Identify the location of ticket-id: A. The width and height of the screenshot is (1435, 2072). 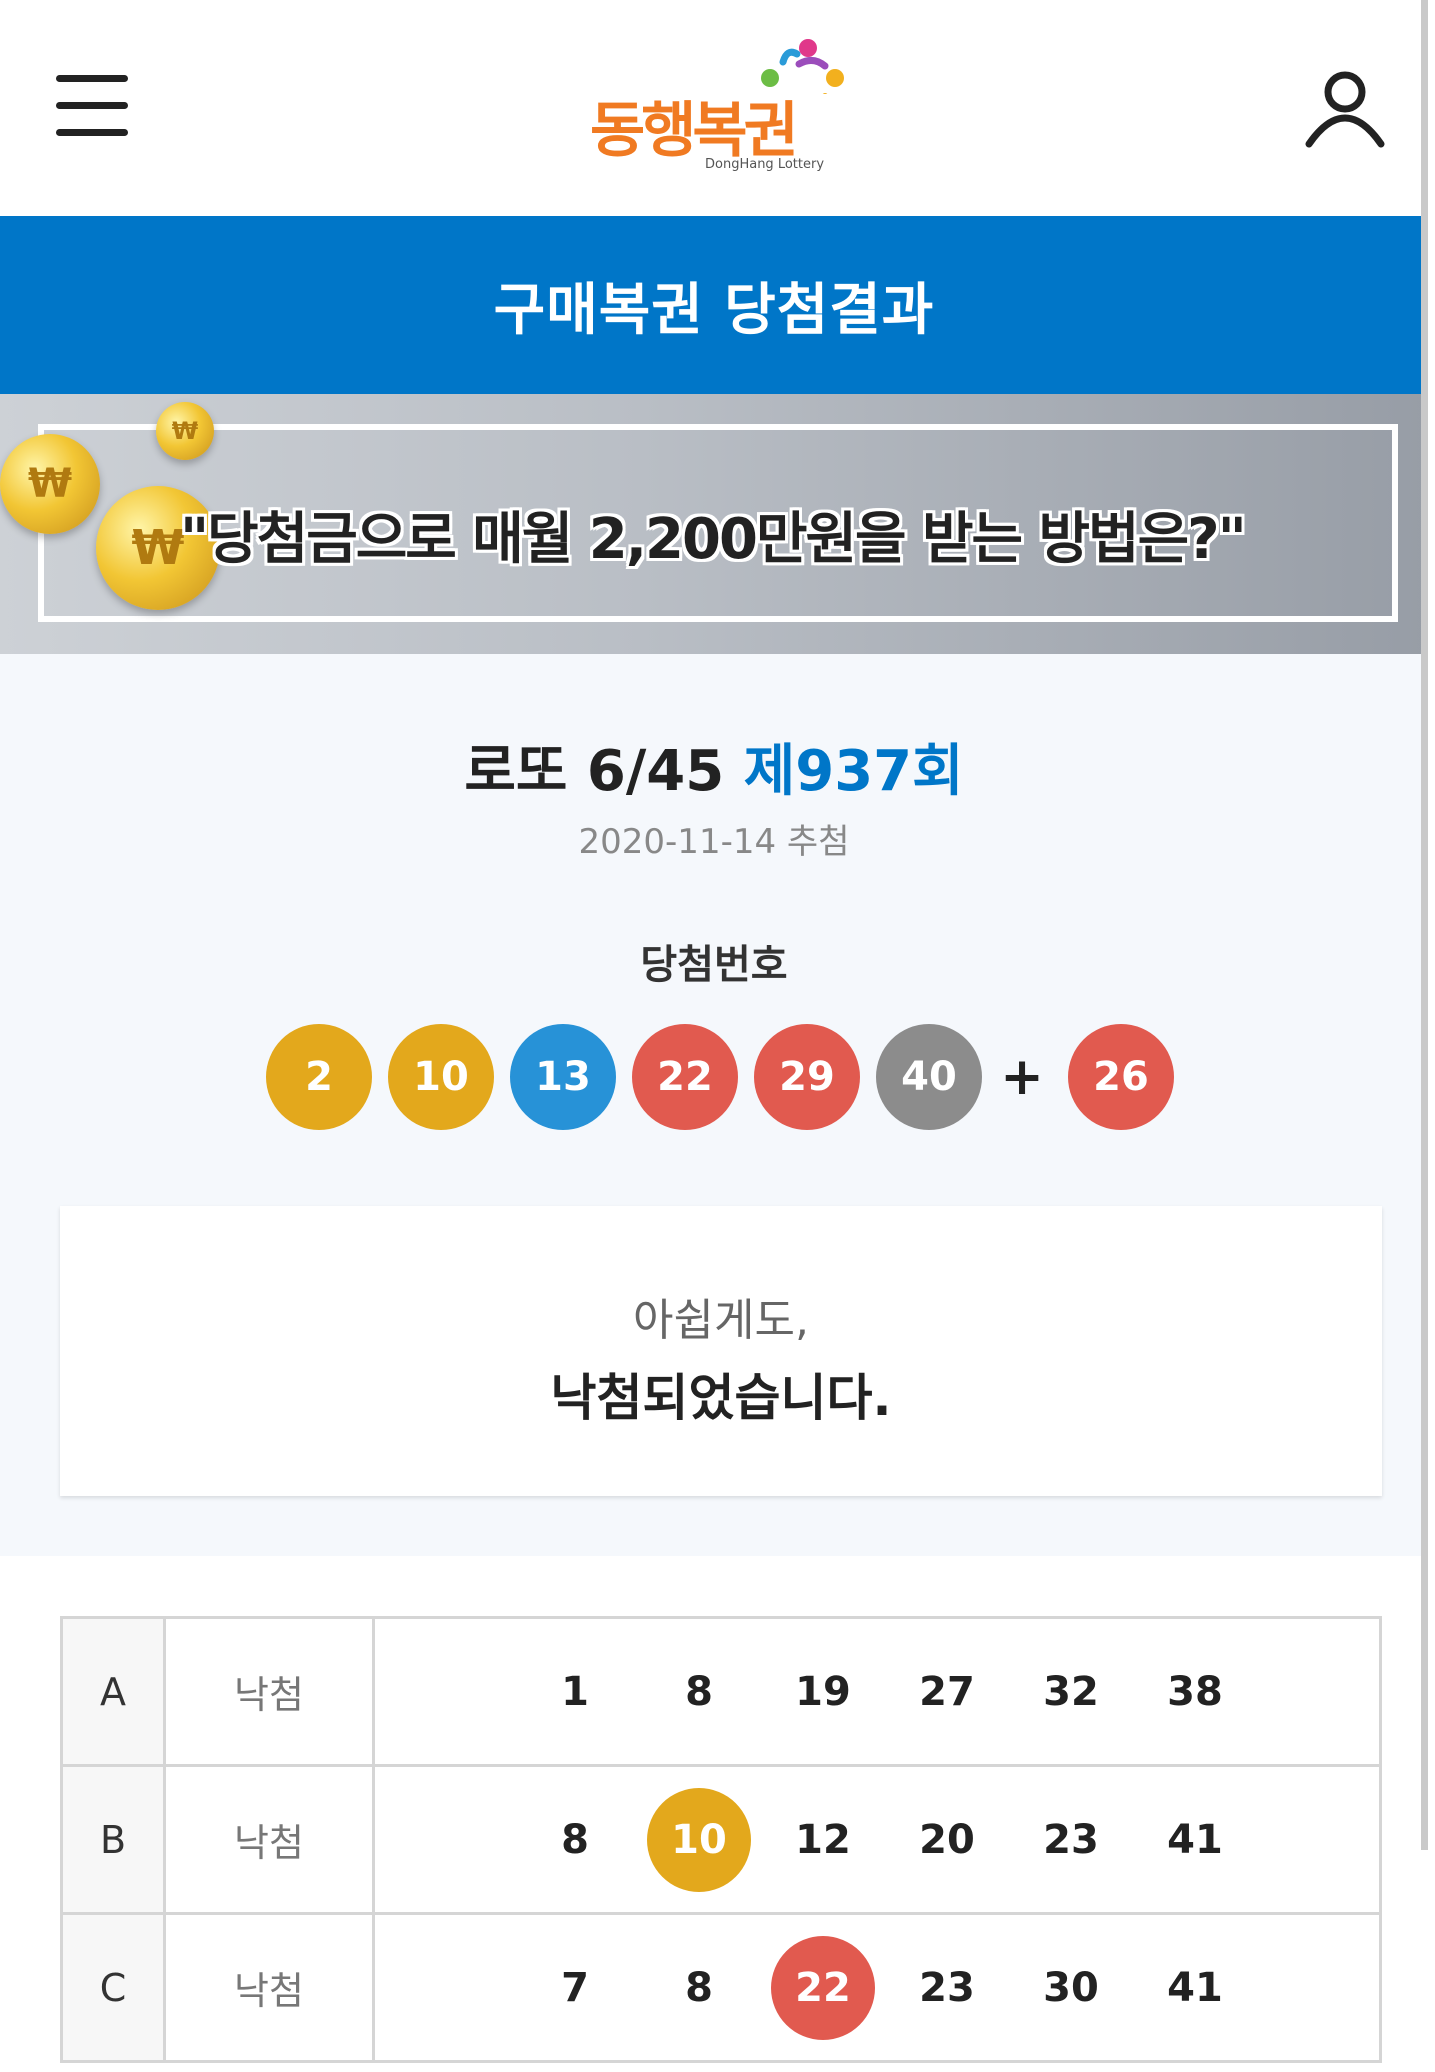
(113, 1691).